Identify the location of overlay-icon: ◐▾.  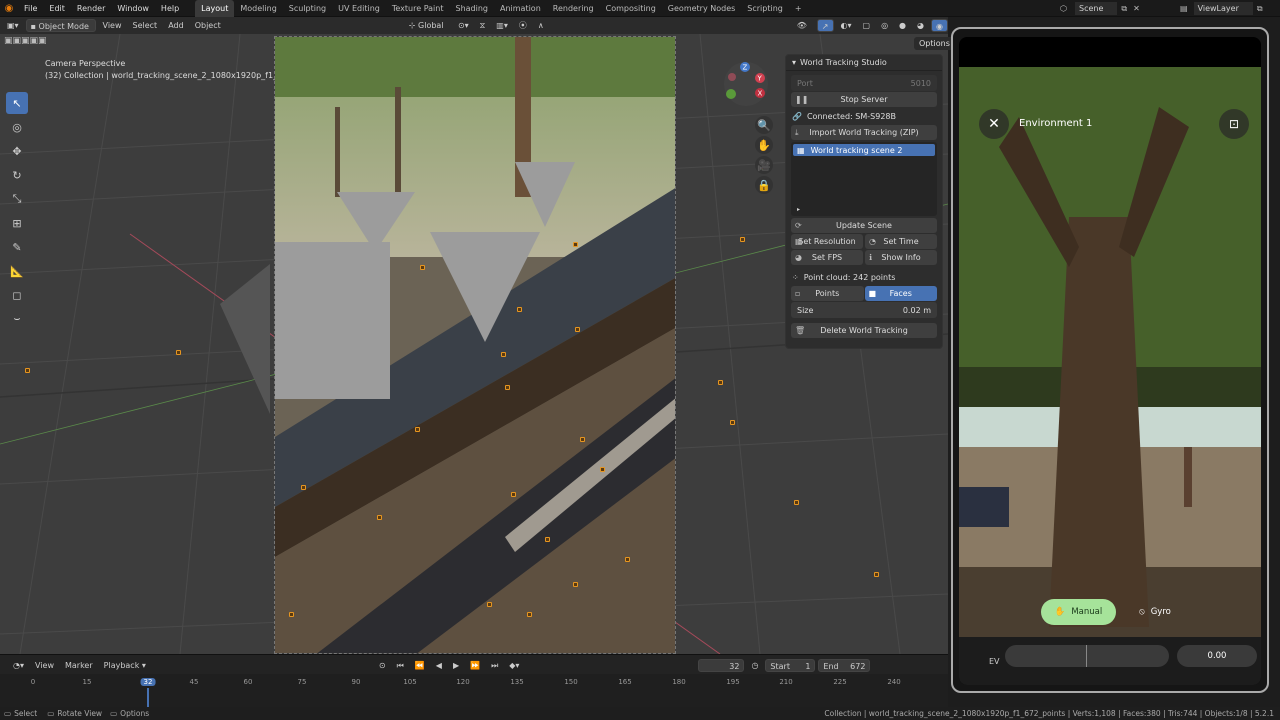
(846, 25).